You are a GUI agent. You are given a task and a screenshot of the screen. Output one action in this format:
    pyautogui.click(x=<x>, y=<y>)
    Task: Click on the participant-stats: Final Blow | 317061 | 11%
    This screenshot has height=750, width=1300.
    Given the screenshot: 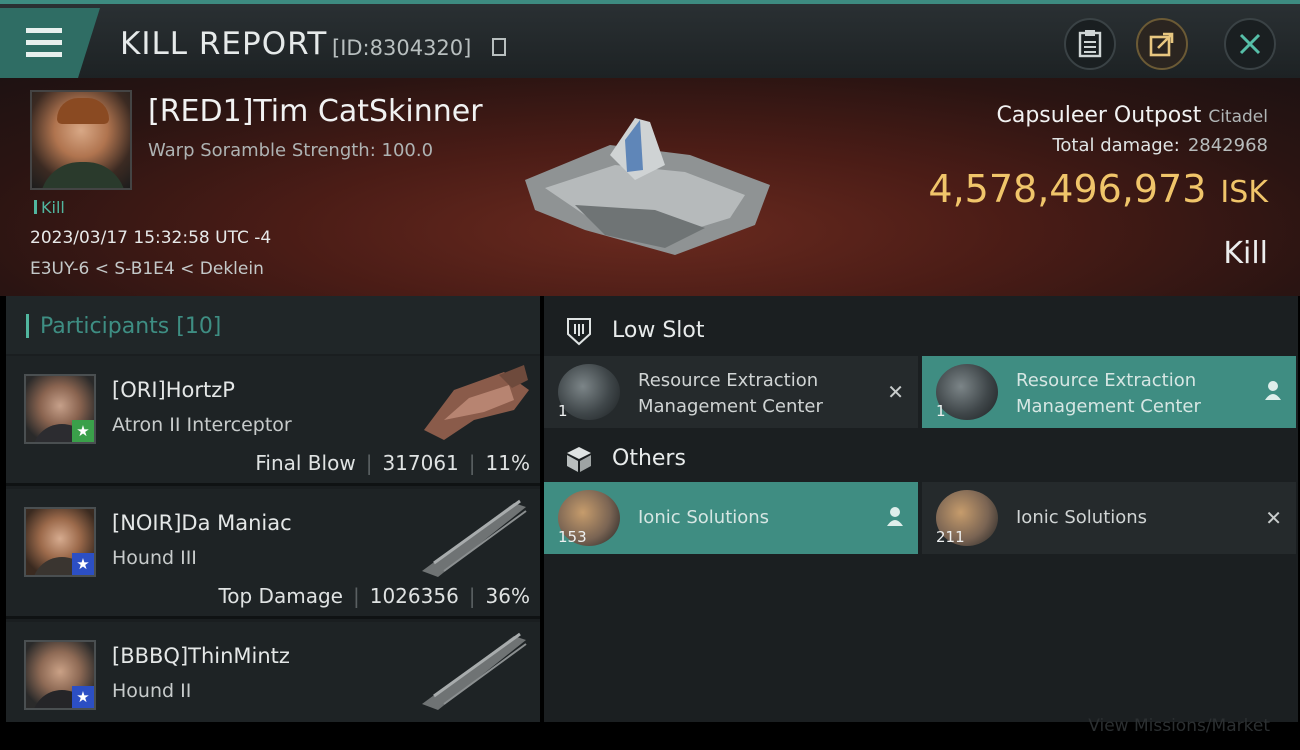 What is the action you would take?
    pyautogui.click(x=392, y=463)
    